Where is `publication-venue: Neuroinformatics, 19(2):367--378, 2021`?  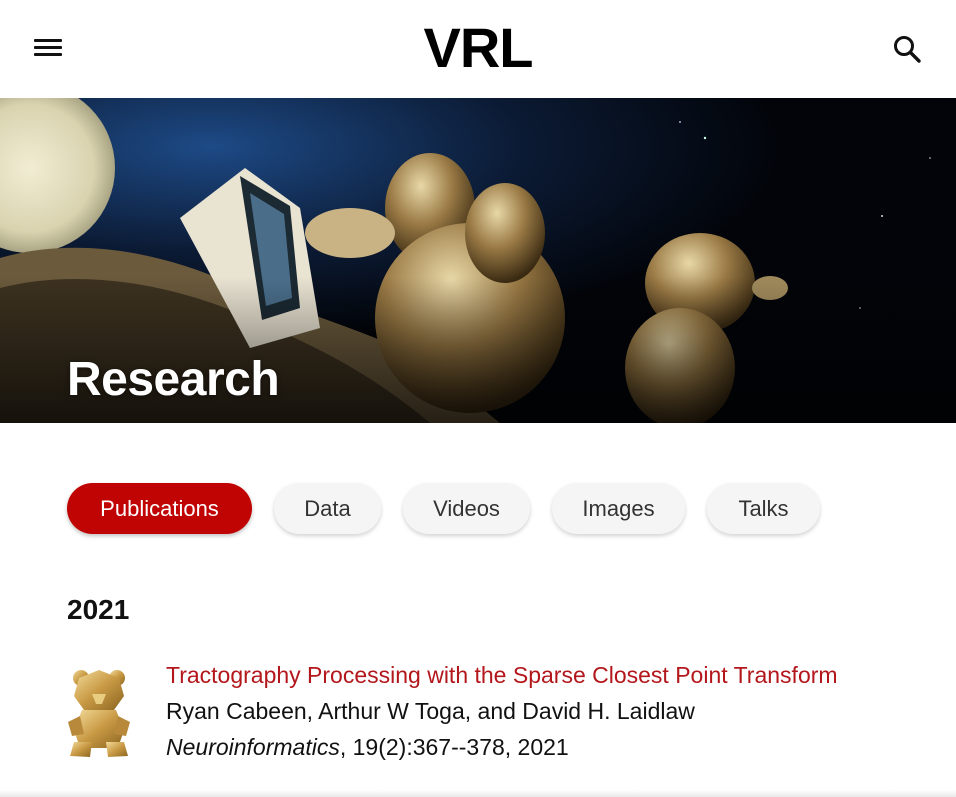
publication-venue: Neuroinformatics, 19(2):367--378, 2021 is located at coordinates (367, 747).